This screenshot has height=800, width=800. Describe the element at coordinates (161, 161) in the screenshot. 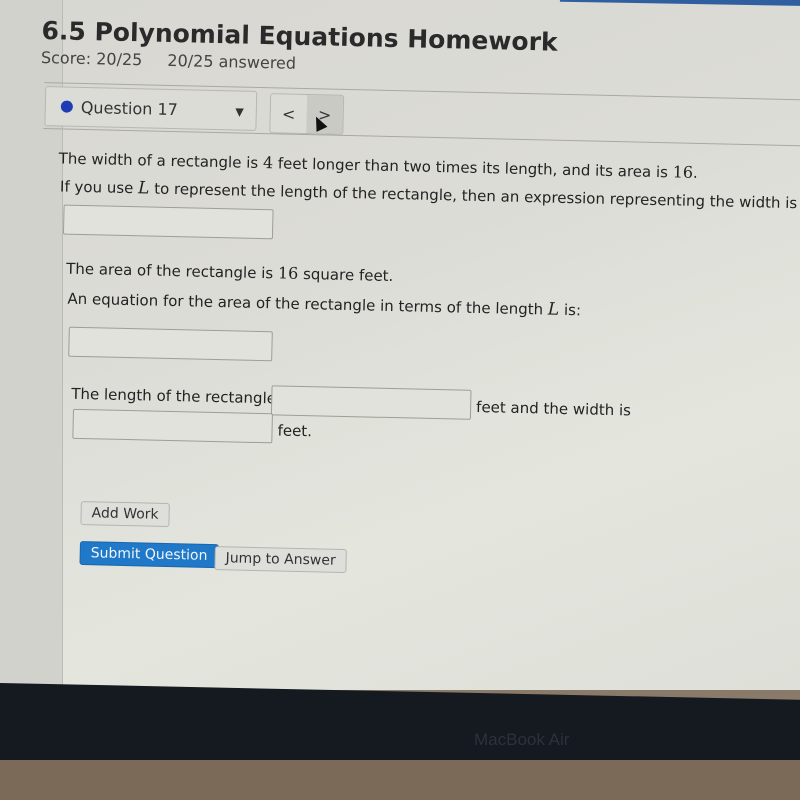

I see `text: The width of a rectangle is` at that location.